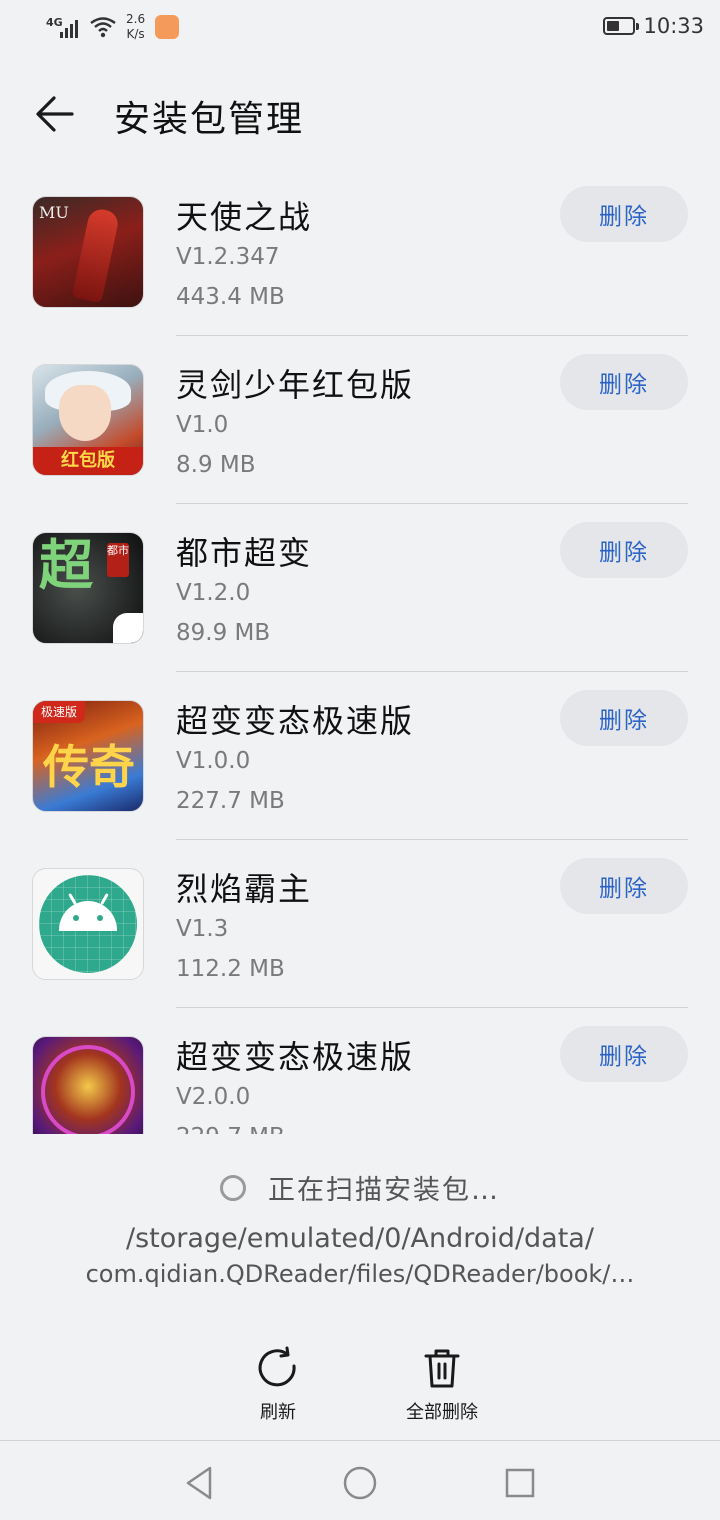 Image resolution: width=720 pixels, height=1520 pixels. Describe the element at coordinates (244, 889) in the screenshot. I see `package-name: 烈焰霸主` at that location.